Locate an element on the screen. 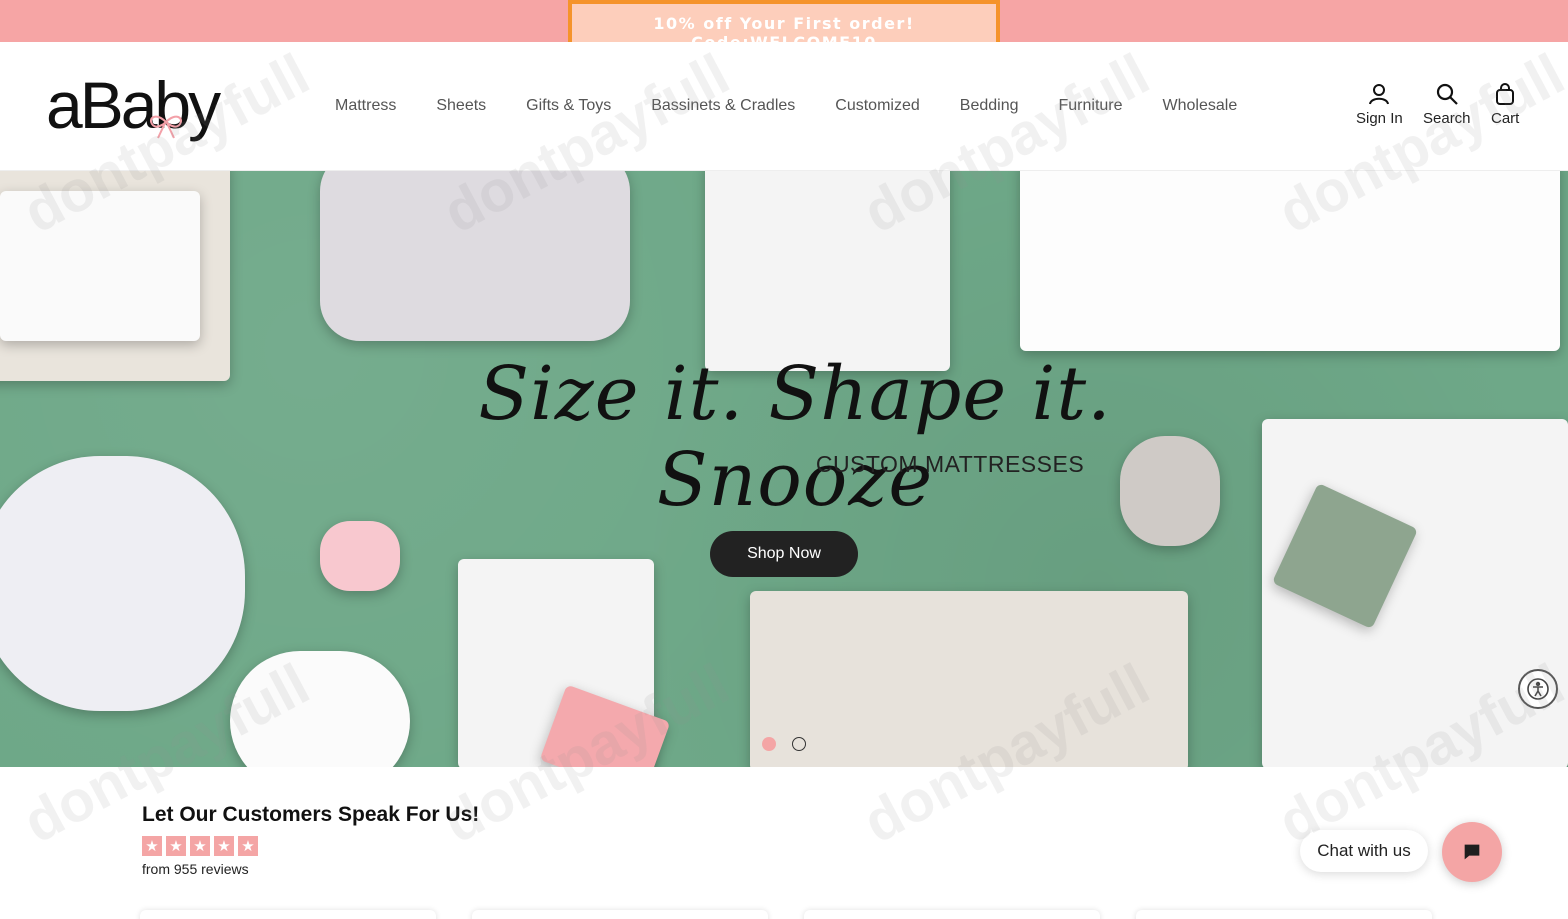 The image size is (1568, 919). chat-icon is located at coordinates (1472, 852).